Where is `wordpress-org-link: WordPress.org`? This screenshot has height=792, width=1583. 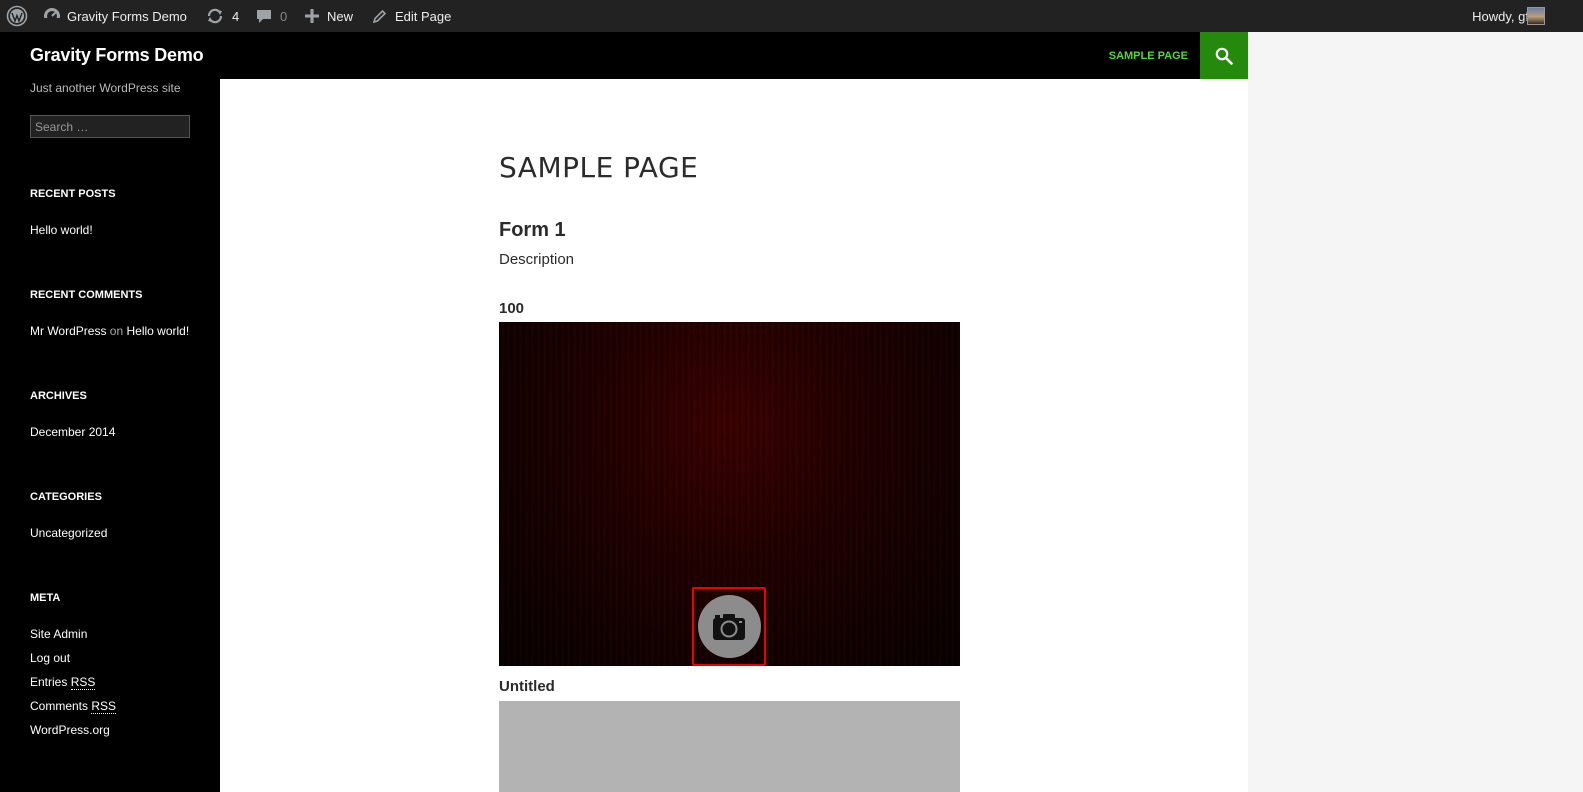 wordpress-org-link: WordPress.org is located at coordinates (70, 730).